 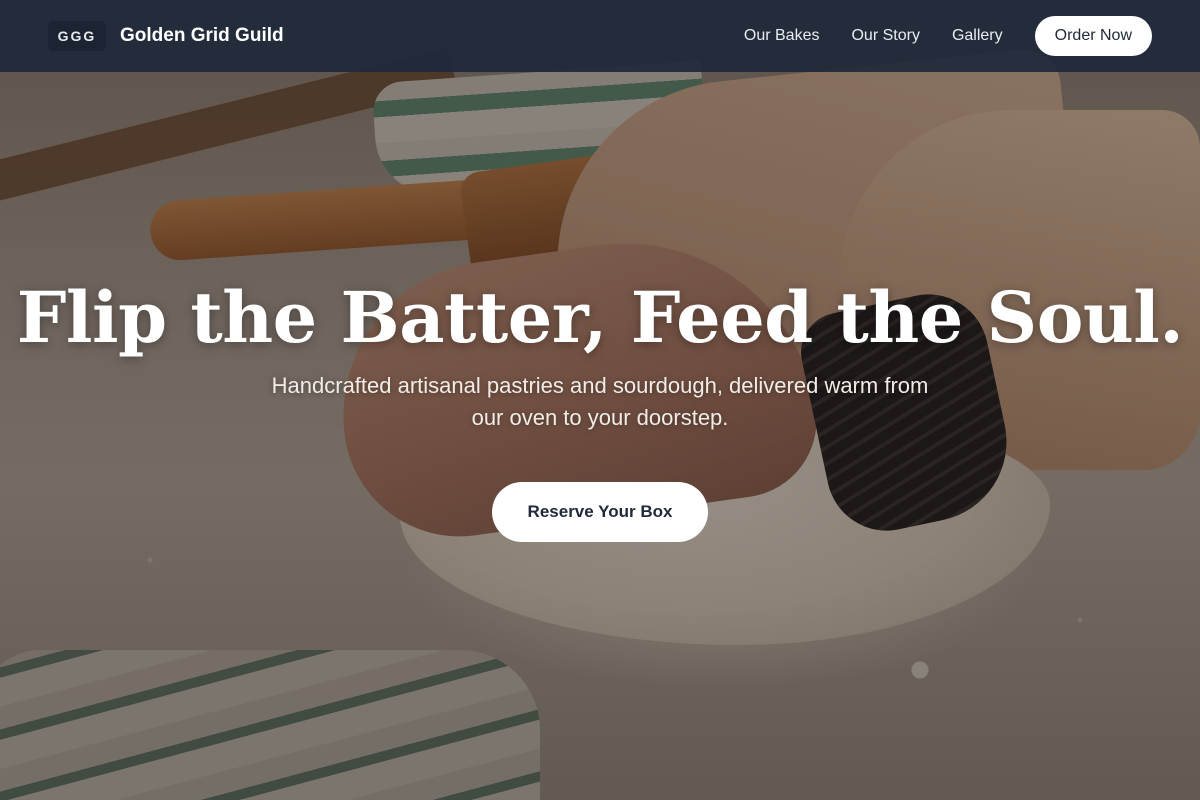 I want to click on nav-link-gallery: Gallery, so click(x=977, y=36).